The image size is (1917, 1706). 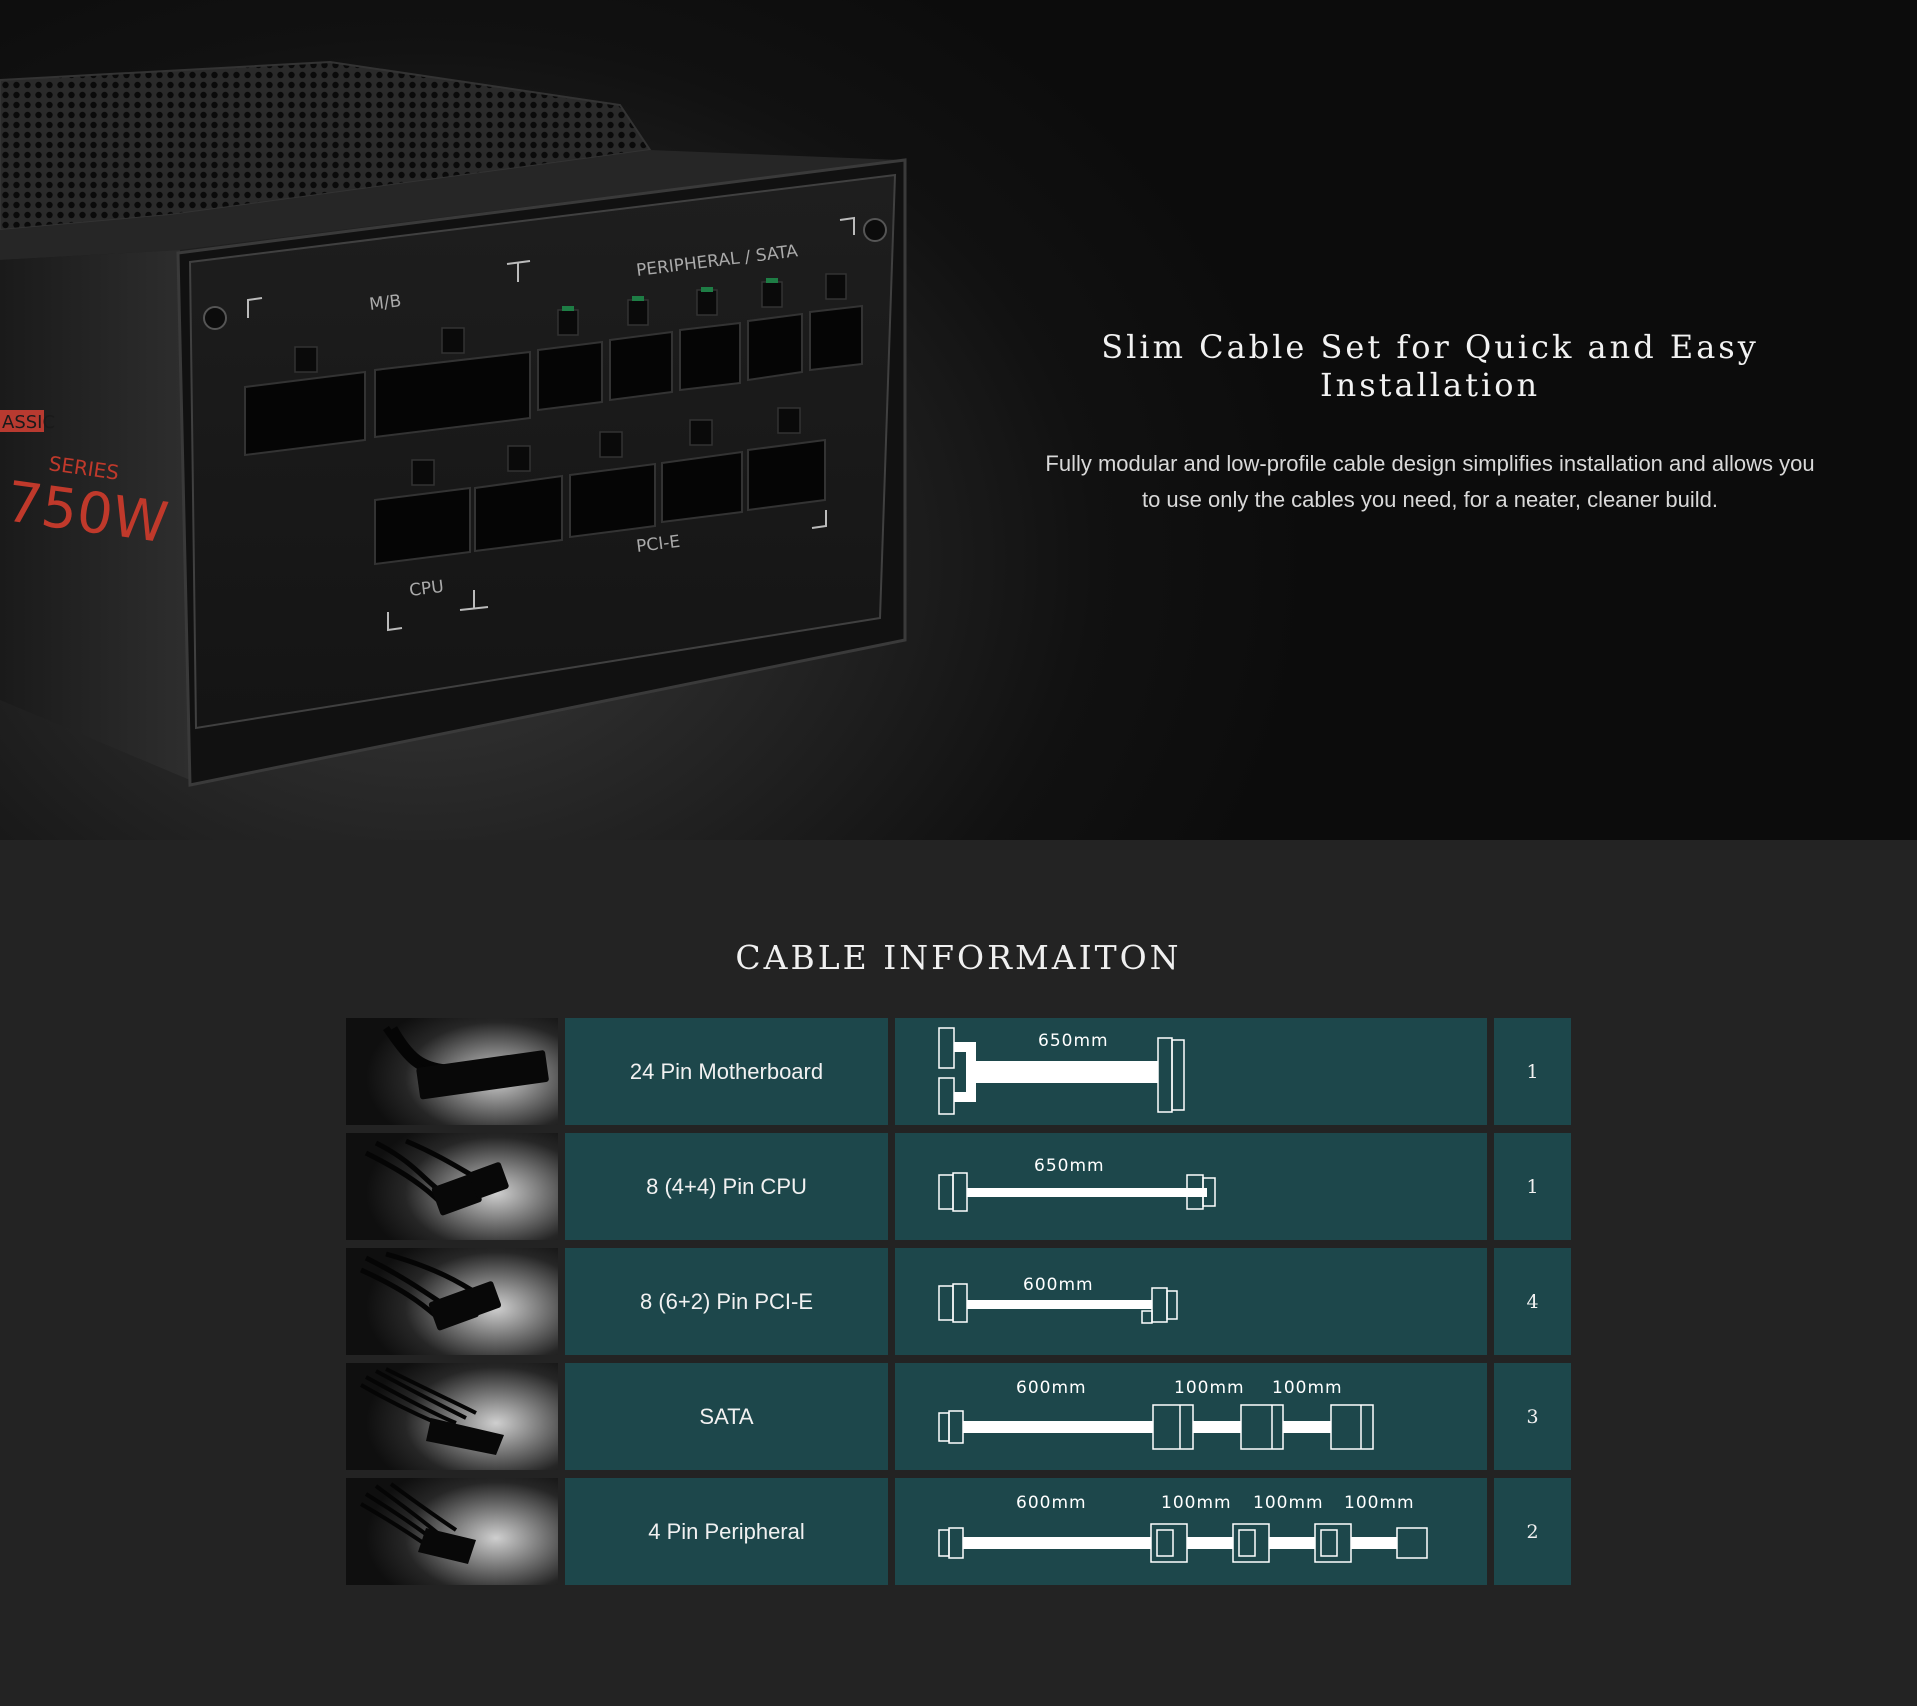 I want to click on cable-diagram: 600mm, so click(x=1191, y=1301).